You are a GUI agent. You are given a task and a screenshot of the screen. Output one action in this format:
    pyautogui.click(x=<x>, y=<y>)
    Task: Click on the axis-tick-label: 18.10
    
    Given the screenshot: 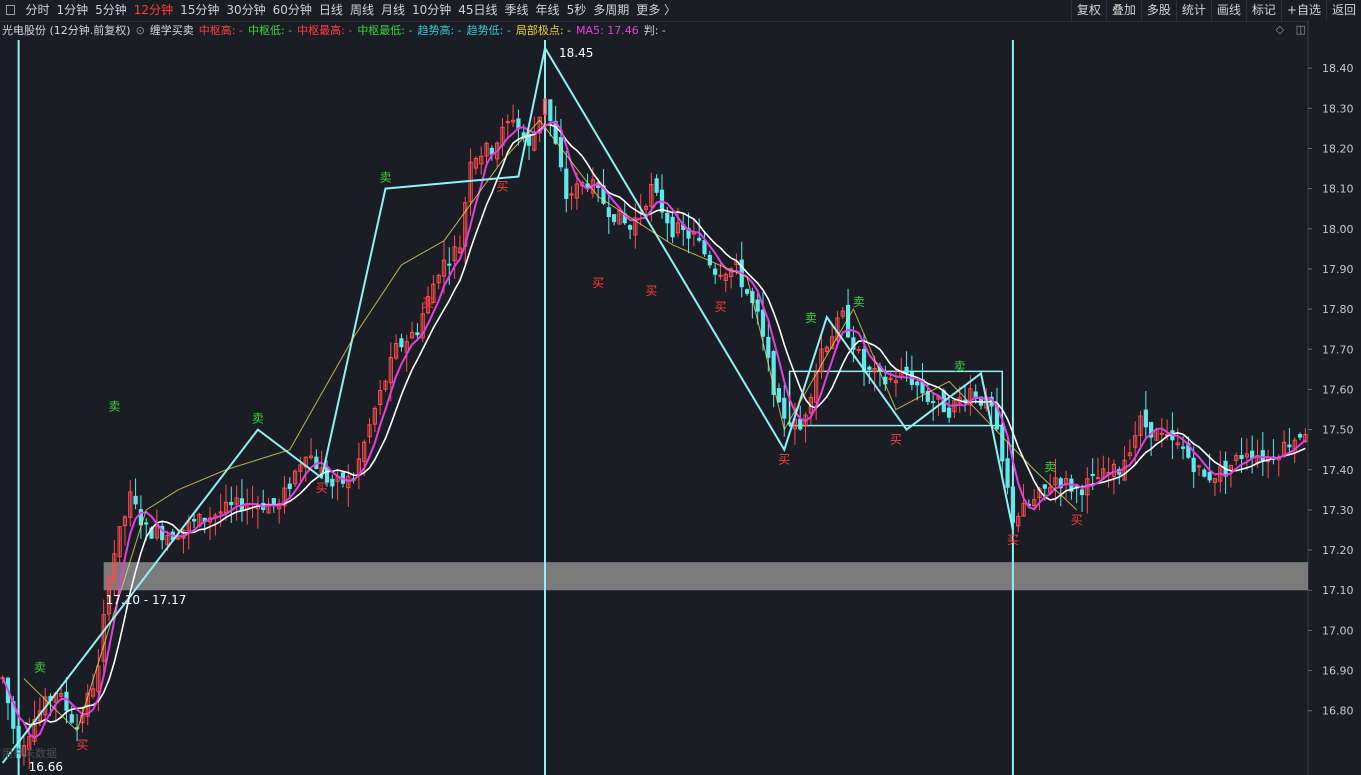 What is the action you would take?
    pyautogui.click(x=1338, y=189)
    